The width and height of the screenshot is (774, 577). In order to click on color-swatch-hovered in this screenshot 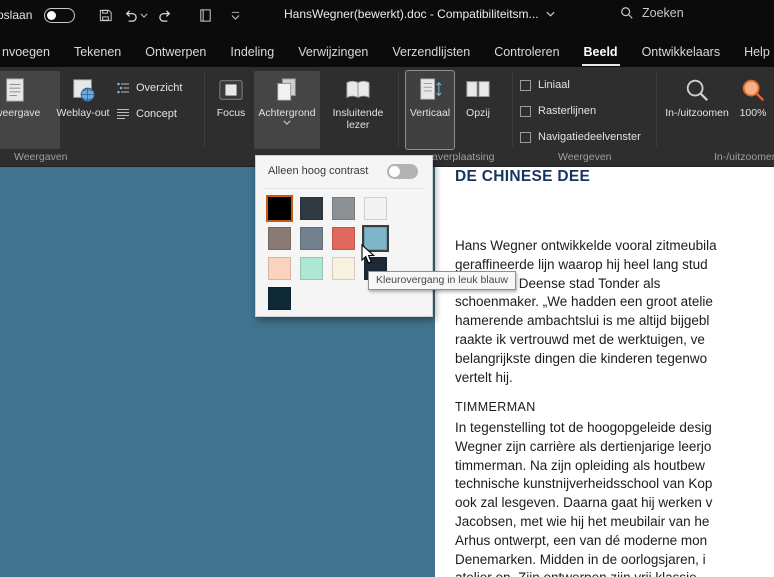, I will do `click(375, 238)`.